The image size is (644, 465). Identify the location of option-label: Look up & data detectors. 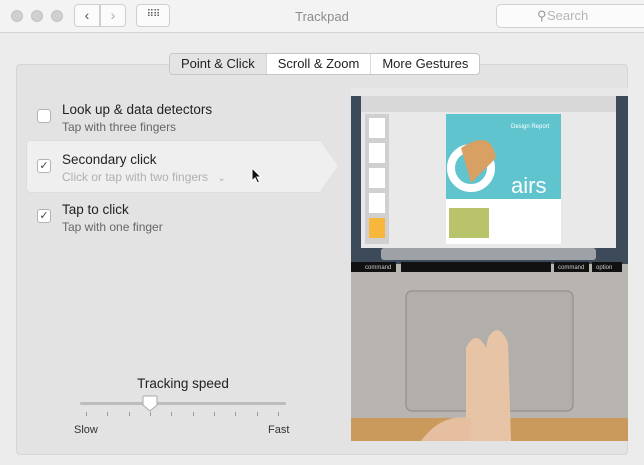
(137, 109).